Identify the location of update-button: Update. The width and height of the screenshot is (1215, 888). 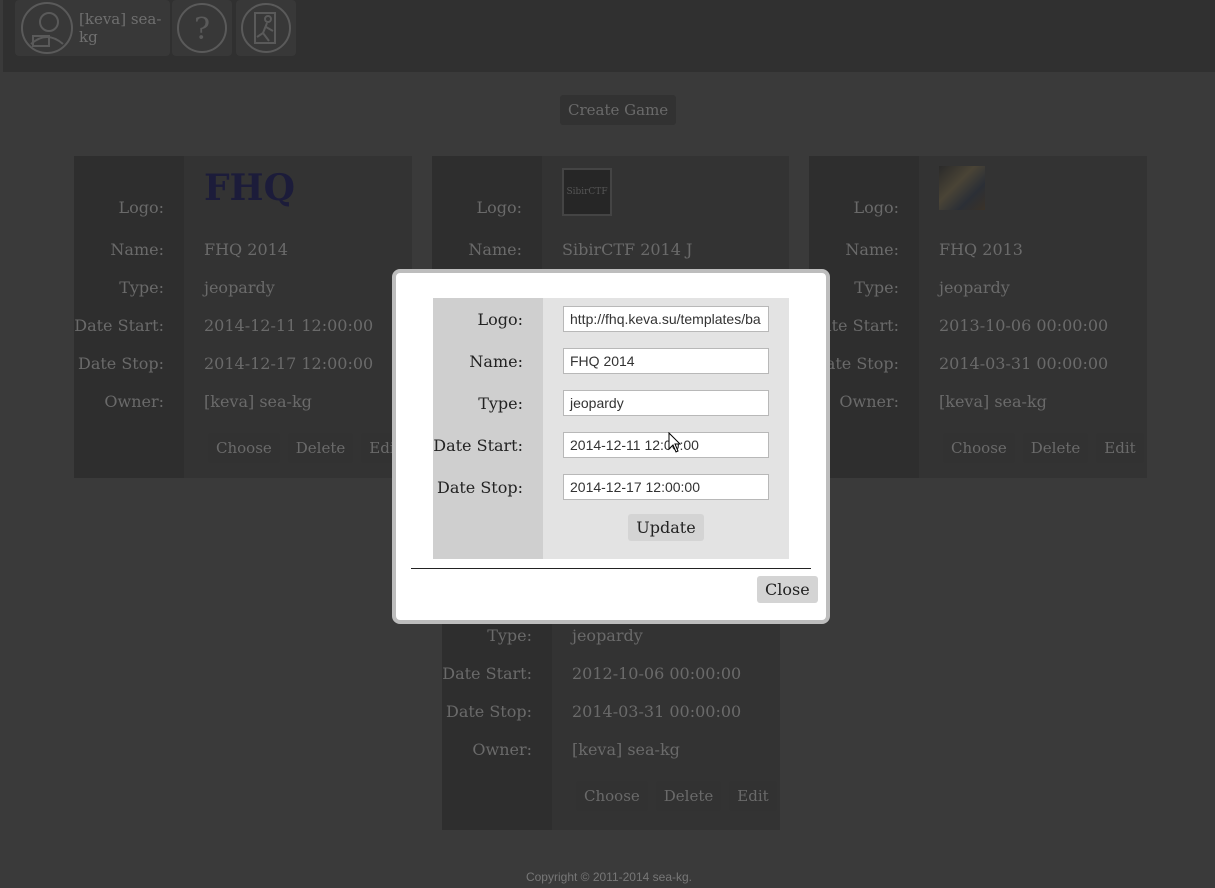
(666, 527).